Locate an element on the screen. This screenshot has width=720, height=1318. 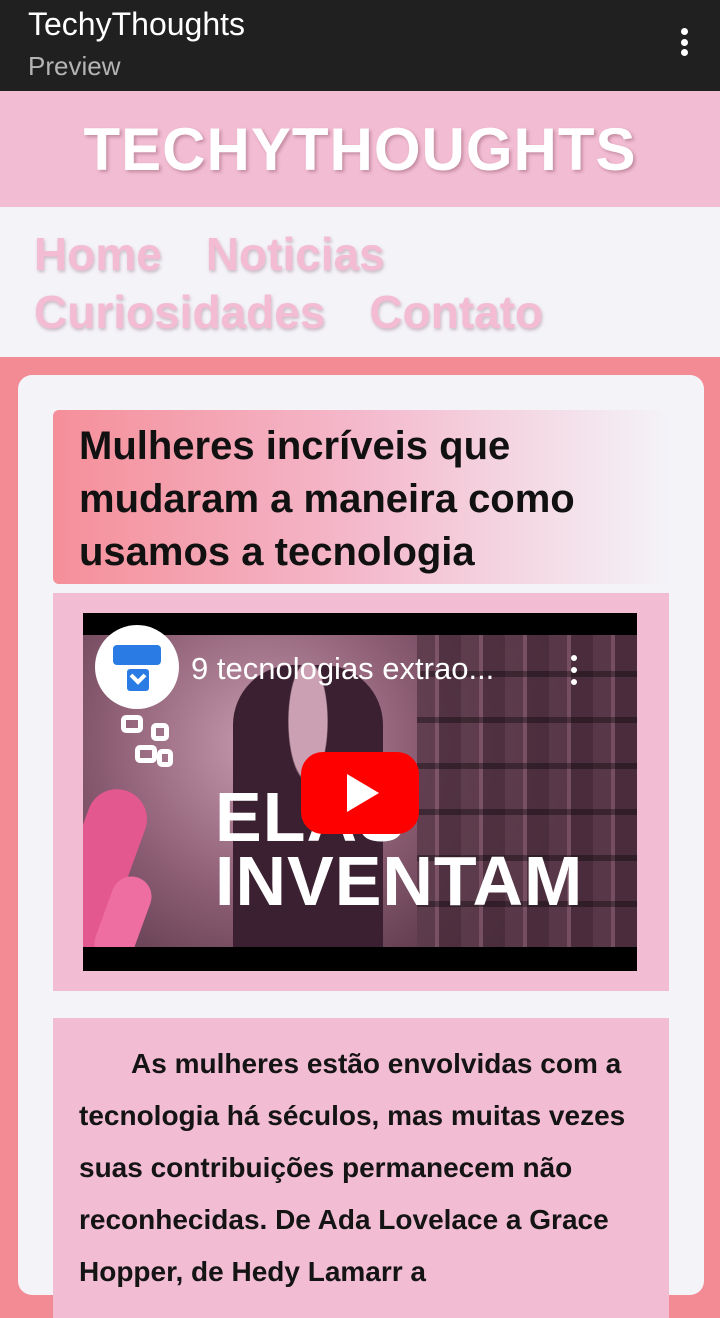
channel-logo-icon is located at coordinates (137, 668).